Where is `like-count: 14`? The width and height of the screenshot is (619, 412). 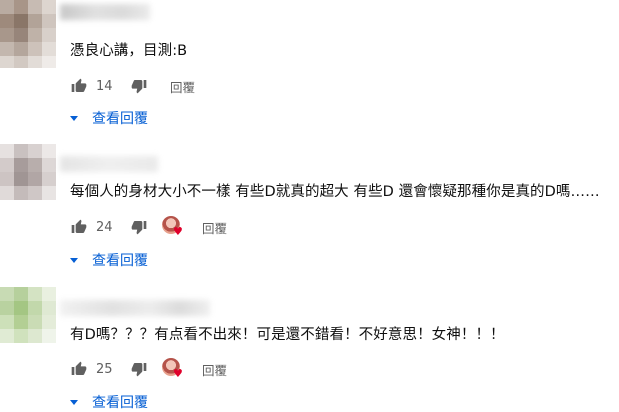 like-count: 14 is located at coordinates (104, 86).